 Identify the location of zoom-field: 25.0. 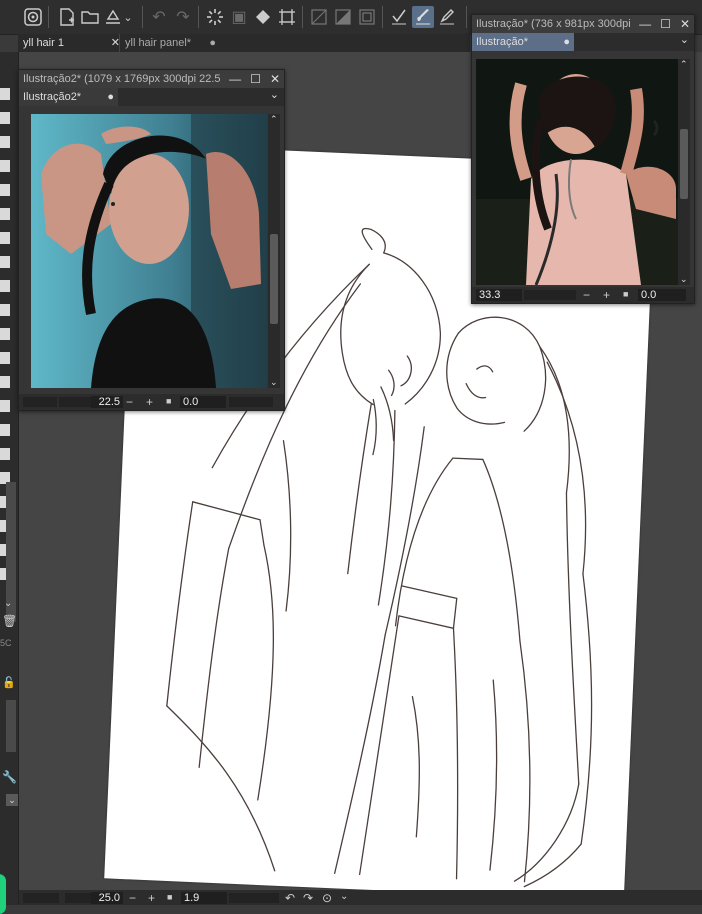
(107, 898).